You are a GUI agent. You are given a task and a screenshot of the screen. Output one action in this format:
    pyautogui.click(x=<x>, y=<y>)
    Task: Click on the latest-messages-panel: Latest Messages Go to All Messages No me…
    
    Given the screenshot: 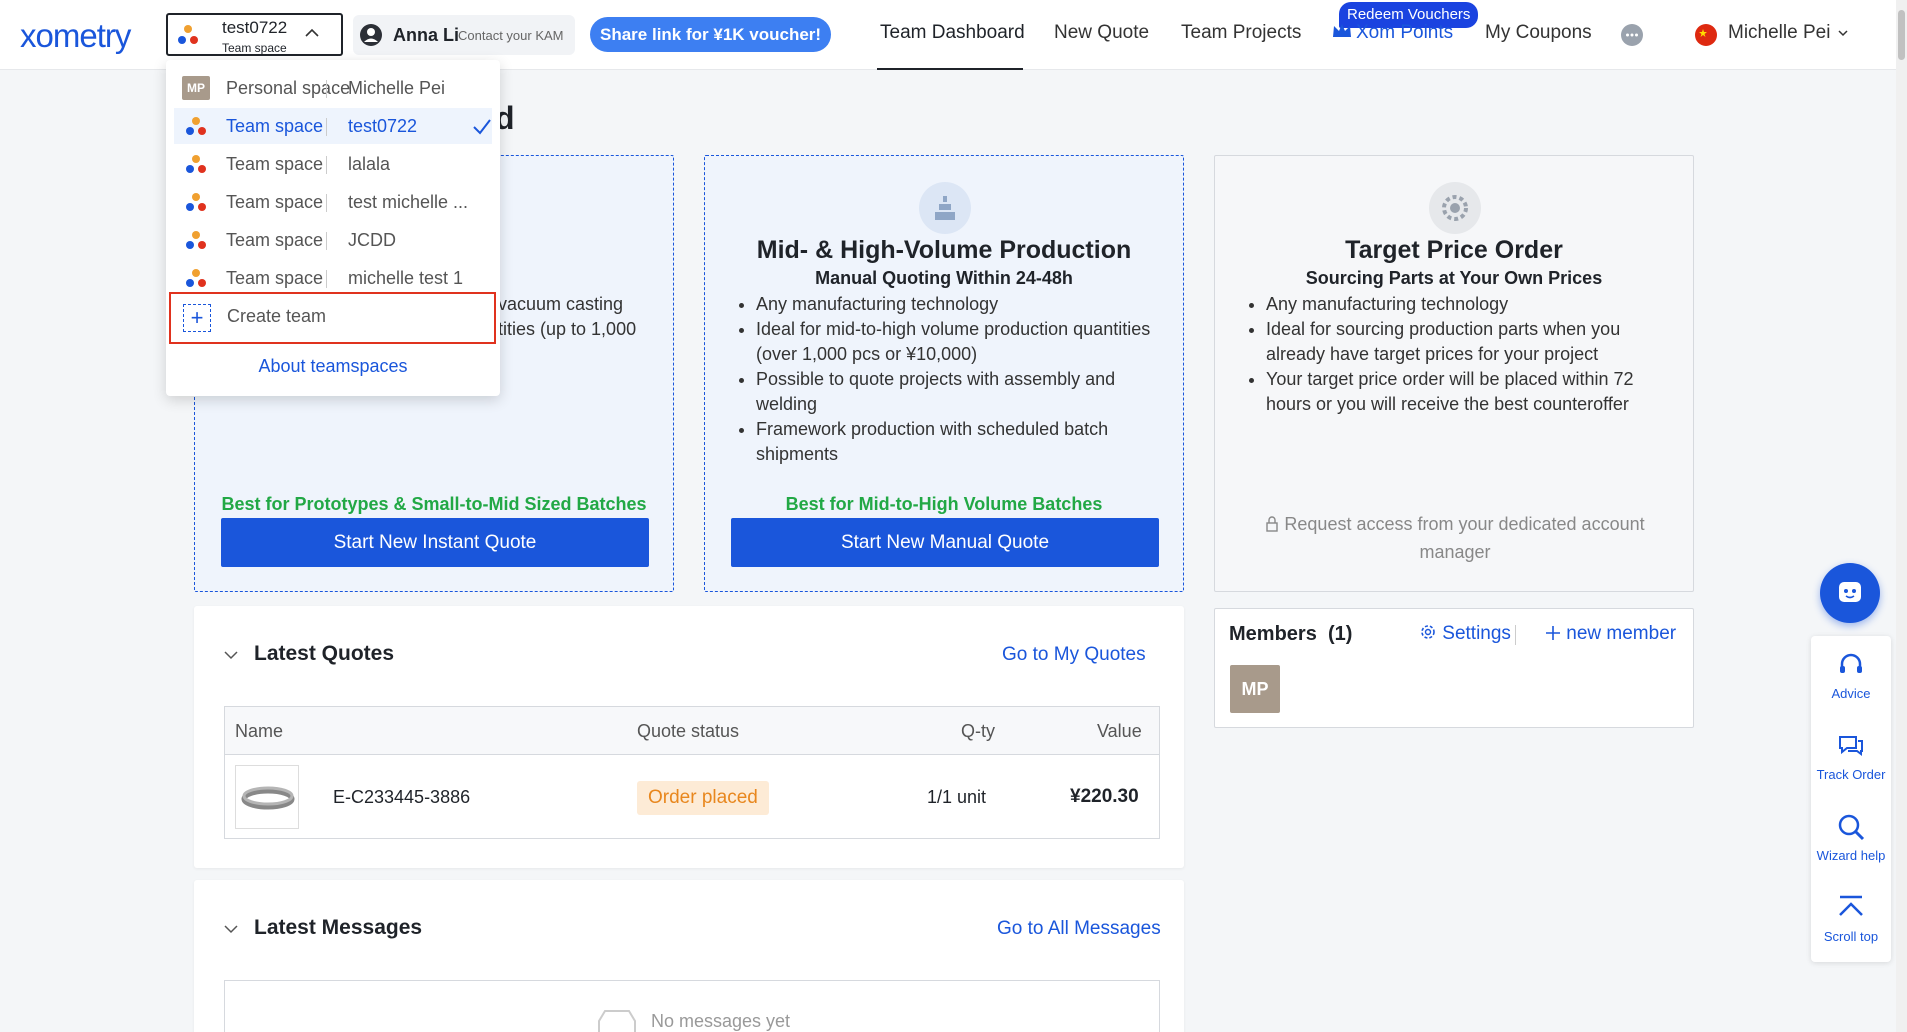 What is the action you would take?
    pyautogui.click(x=689, y=956)
    